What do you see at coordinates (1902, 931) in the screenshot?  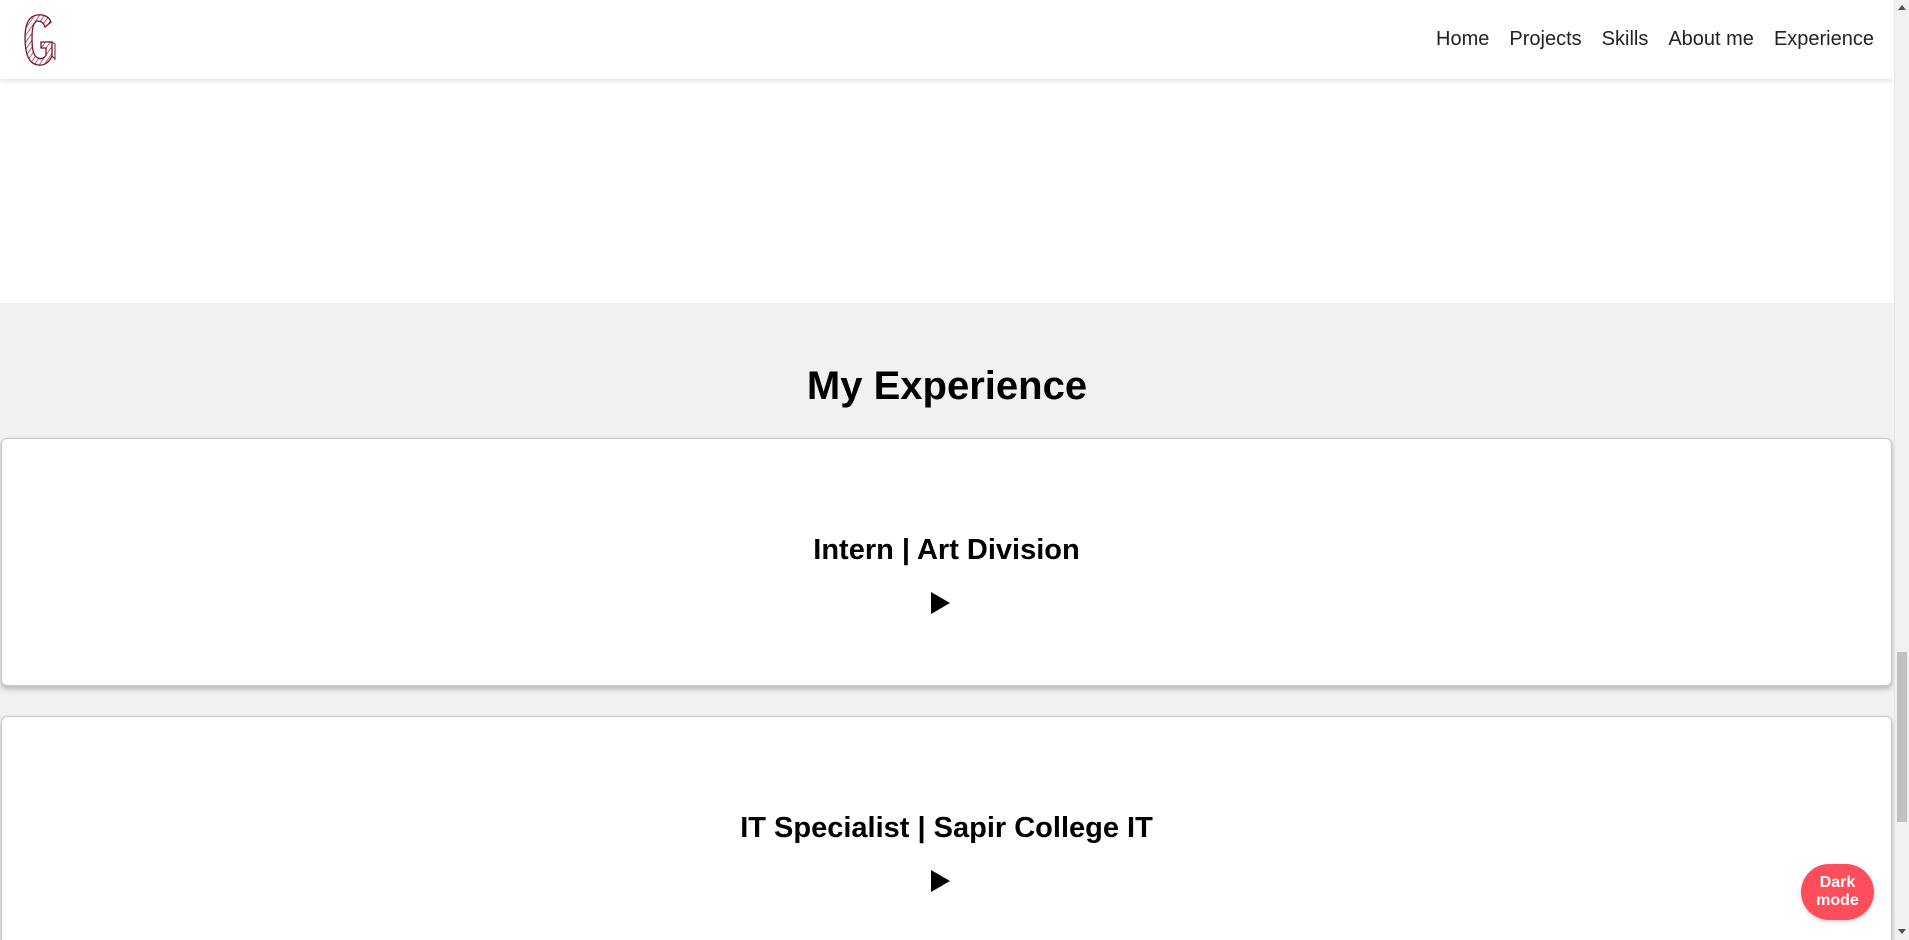 I see `scroll-down-arrow-icon` at bounding box center [1902, 931].